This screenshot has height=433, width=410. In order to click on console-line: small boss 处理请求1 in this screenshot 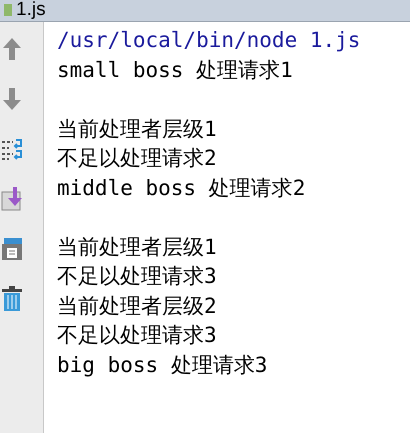, I will do `click(175, 70)`.